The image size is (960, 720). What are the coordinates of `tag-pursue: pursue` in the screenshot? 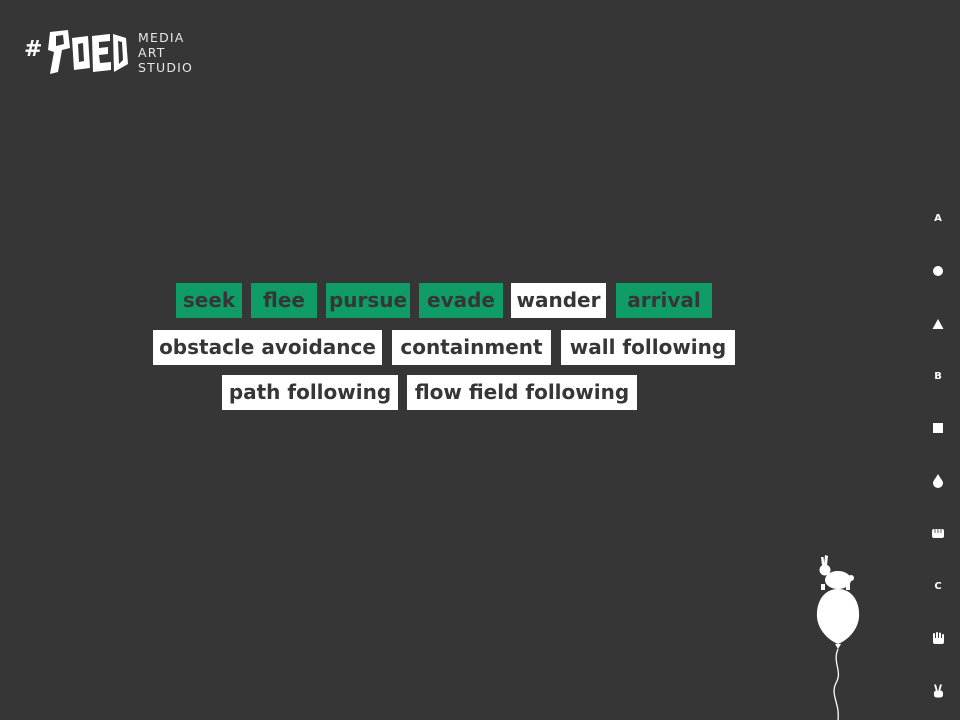 It's located at (368, 300).